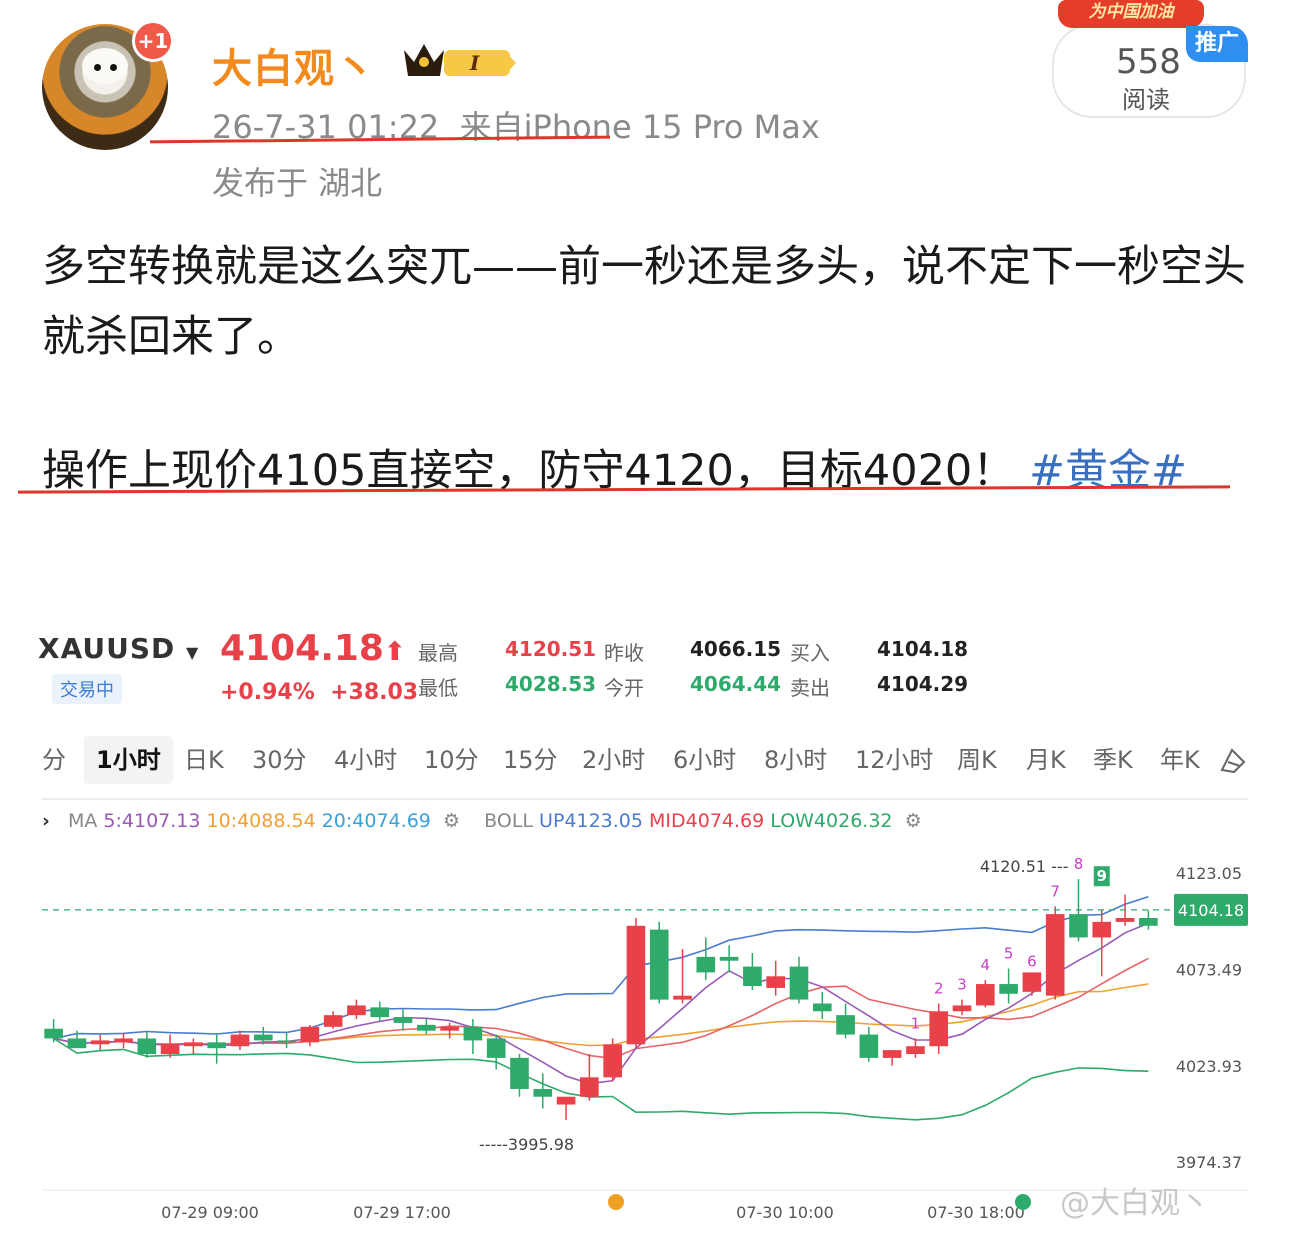  I want to click on avatar-eye-left, so click(97, 67).